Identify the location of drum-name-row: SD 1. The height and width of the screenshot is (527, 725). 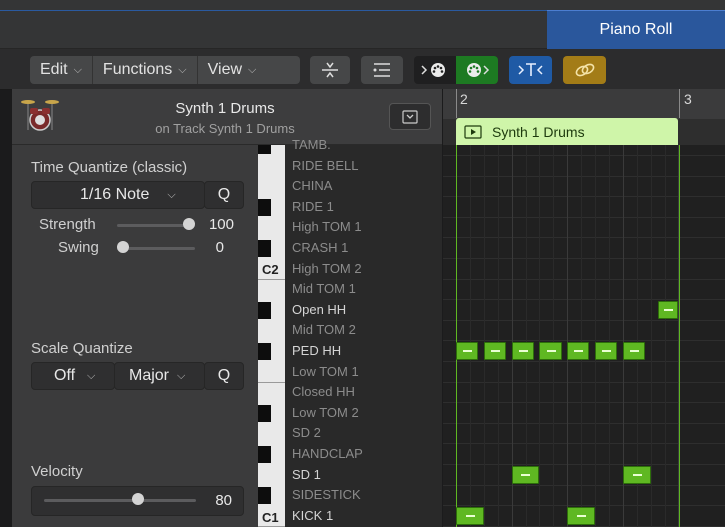
(306, 475).